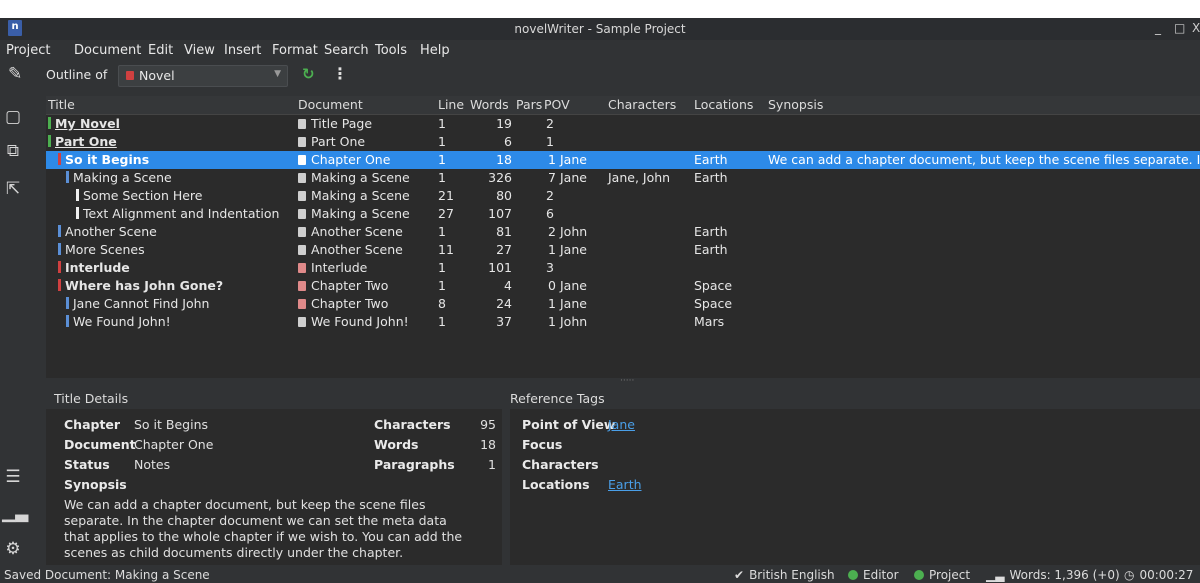 This screenshot has height=583, width=1200. Describe the element at coordinates (508, 285) in the screenshot. I see `row-words: 4` at that location.